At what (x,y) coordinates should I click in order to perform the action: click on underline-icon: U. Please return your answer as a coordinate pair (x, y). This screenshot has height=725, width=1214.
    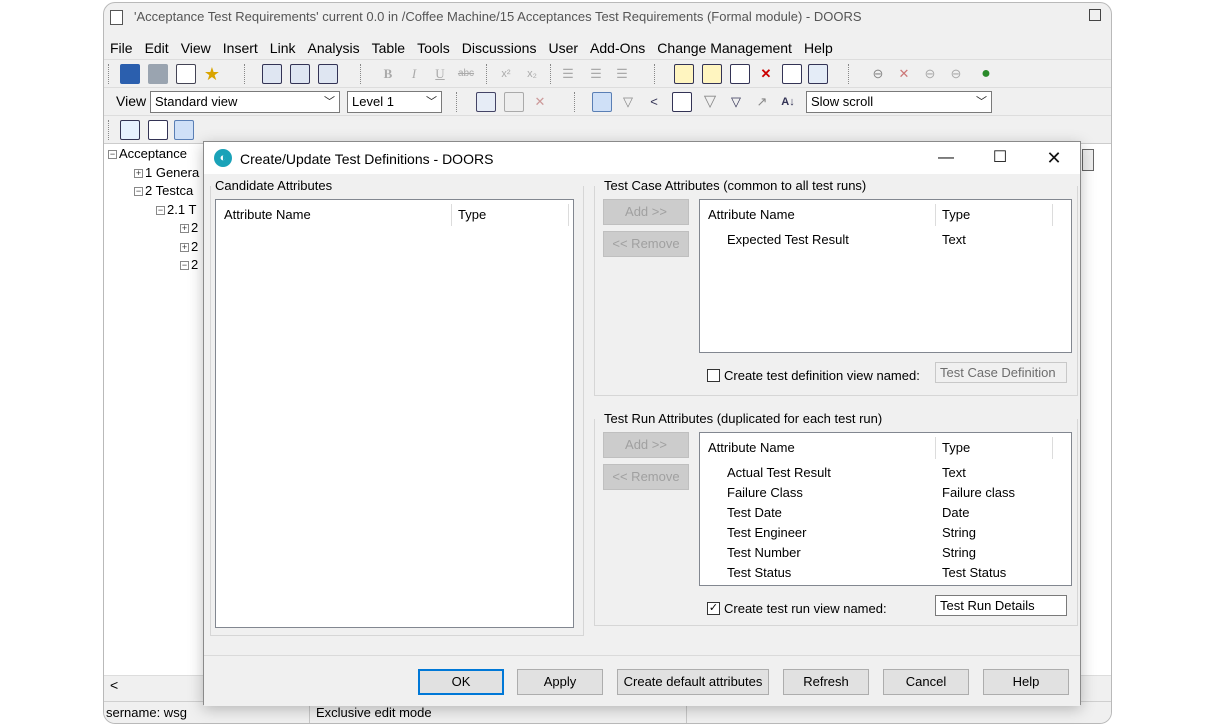
    Looking at the image, I should click on (440, 74).